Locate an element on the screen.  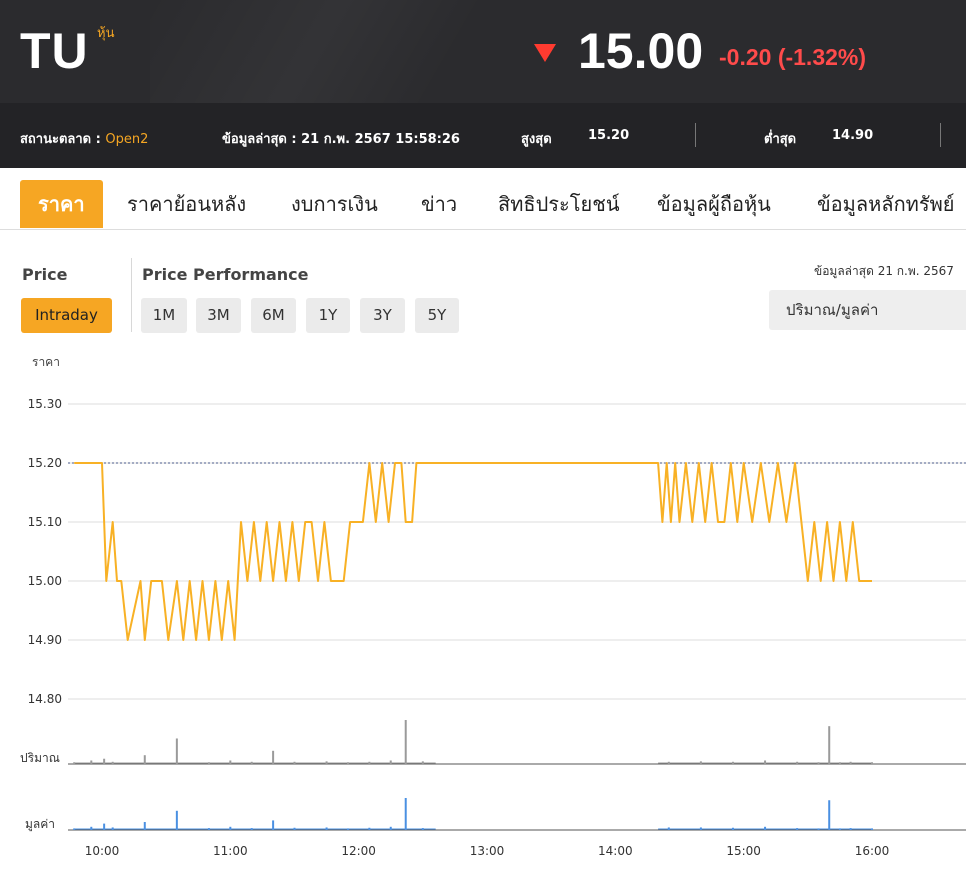
x-axis-labels: 10:00 11:00 12:00 13:00 14:00 15:00 16:00 is located at coordinates (487, 851).